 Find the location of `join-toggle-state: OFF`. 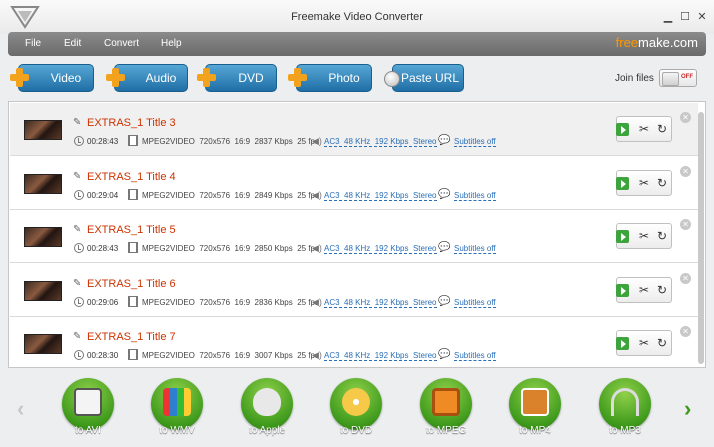

join-toggle-state: OFF is located at coordinates (687, 77).